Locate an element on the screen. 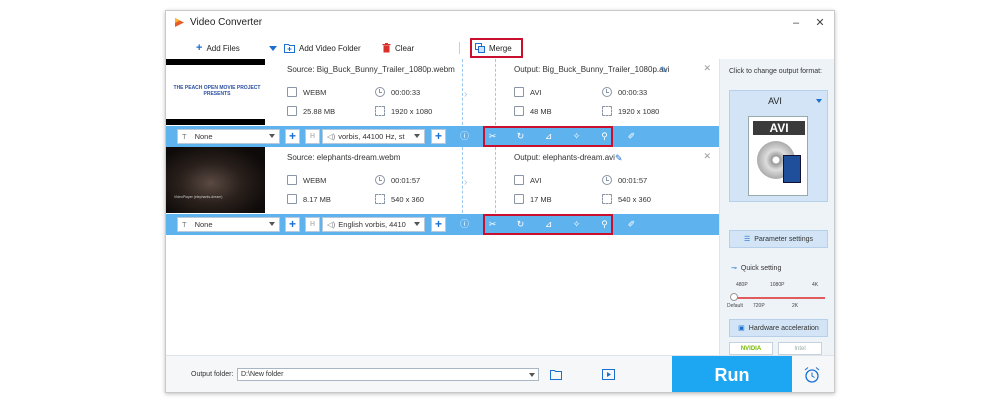  out-duration-value: 00:01:57 is located at coordinates (633, 180).